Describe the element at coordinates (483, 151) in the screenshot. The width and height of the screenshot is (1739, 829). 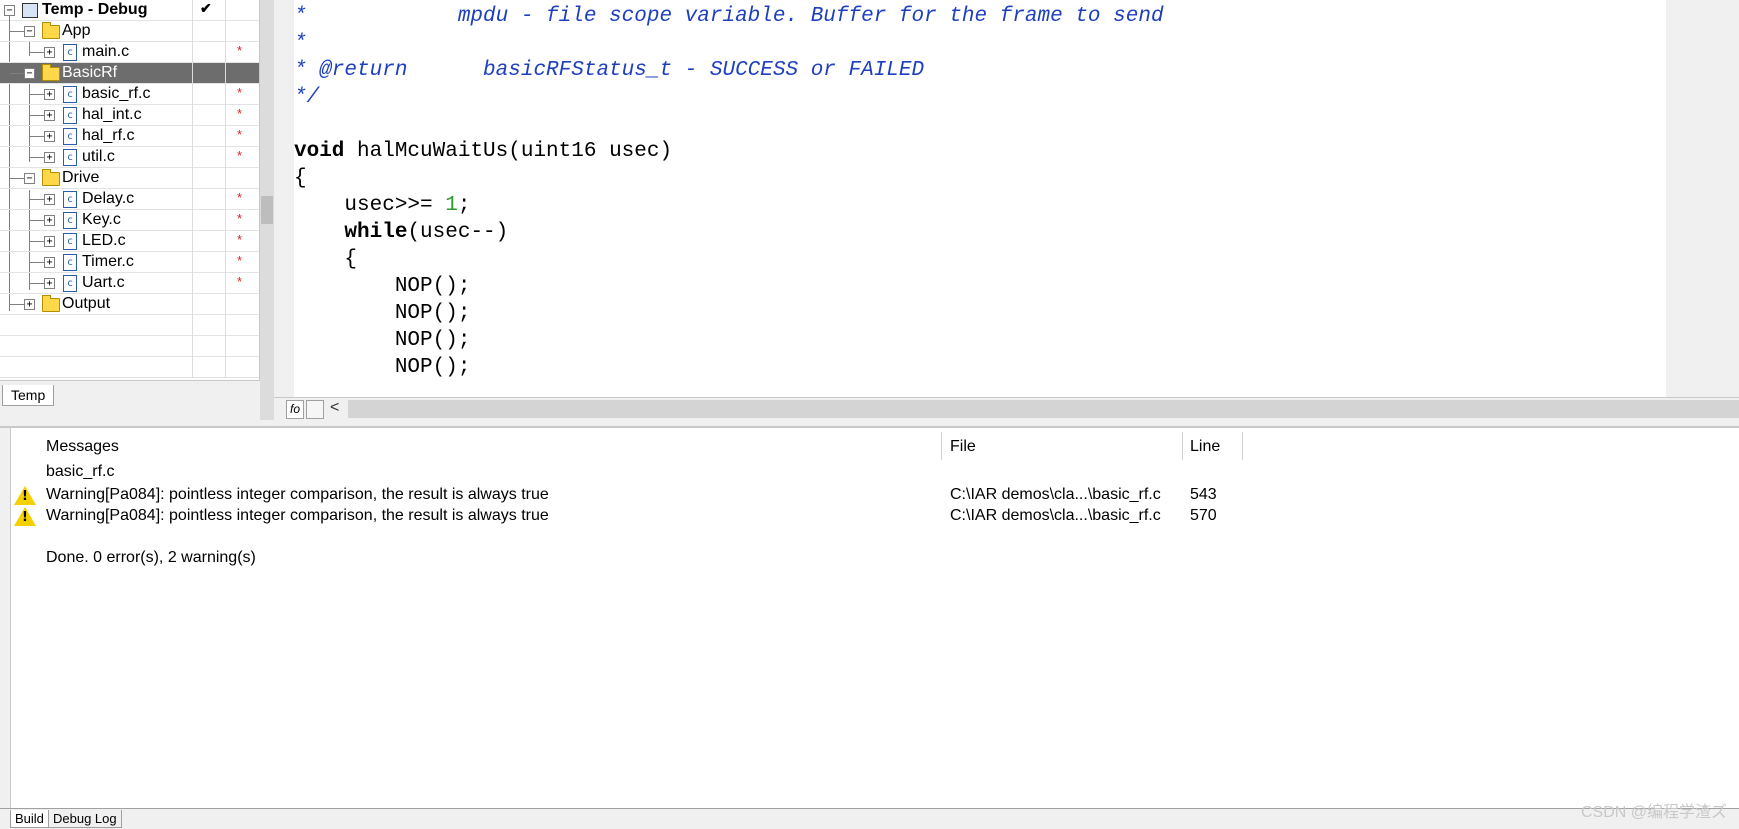
I see `code-line: void halMcuWaitUs(uint16 usec)` at that location.